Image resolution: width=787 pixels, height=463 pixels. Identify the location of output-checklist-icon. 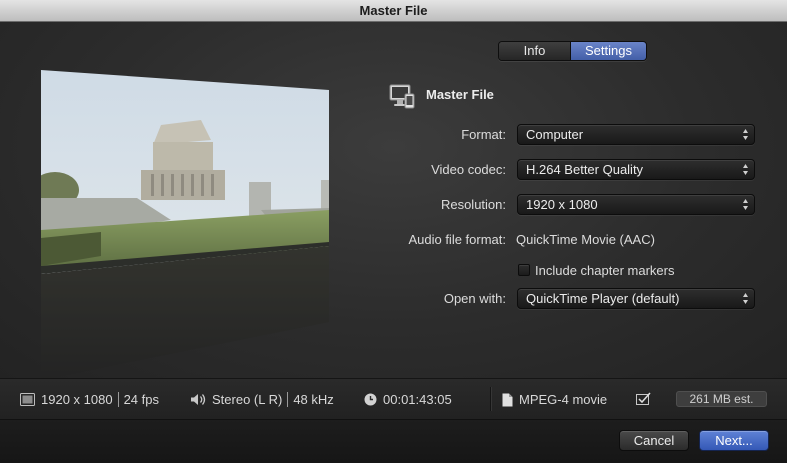
(643, 398).